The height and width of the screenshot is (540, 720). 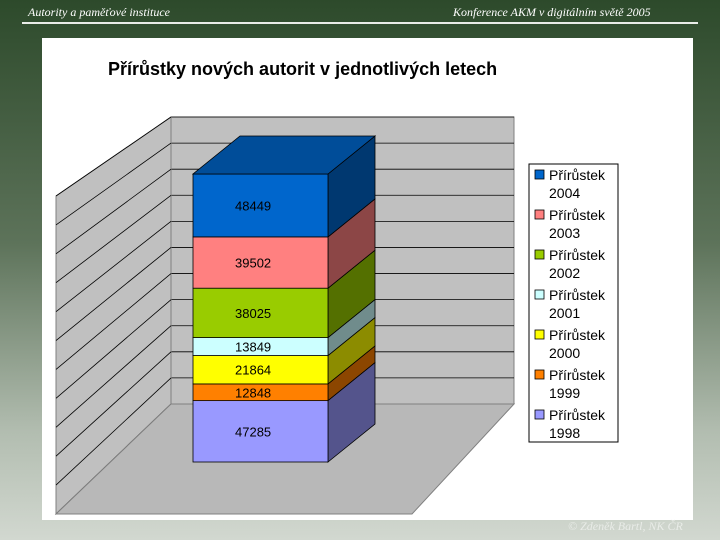 I want to click on data-label-series-6: 48449, so click(x=253, y=205).